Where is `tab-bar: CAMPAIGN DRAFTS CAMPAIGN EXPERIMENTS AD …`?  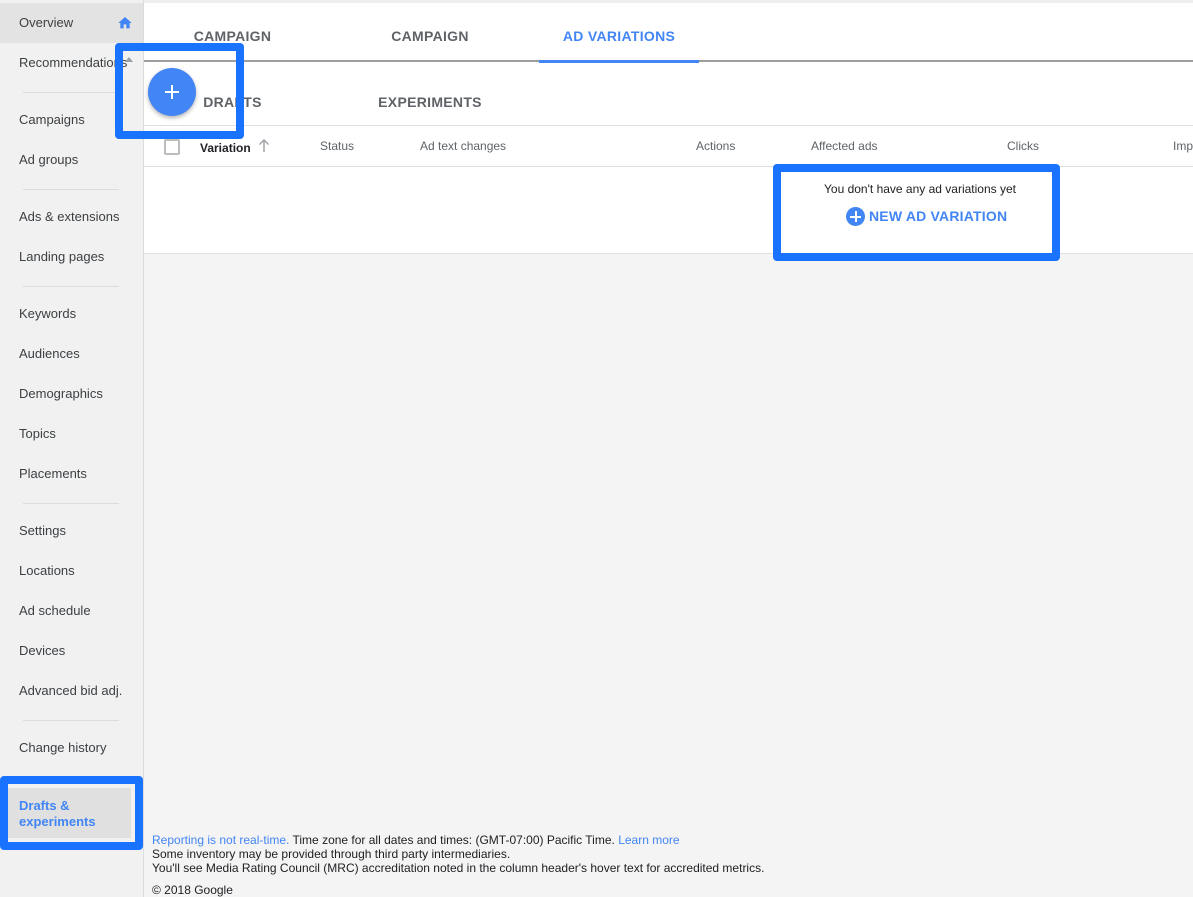
tab-bar: CAMPAIGN DRAFTS CAMPAIGN EXPERIMENTS AD … is located at coordinates (668, 56).